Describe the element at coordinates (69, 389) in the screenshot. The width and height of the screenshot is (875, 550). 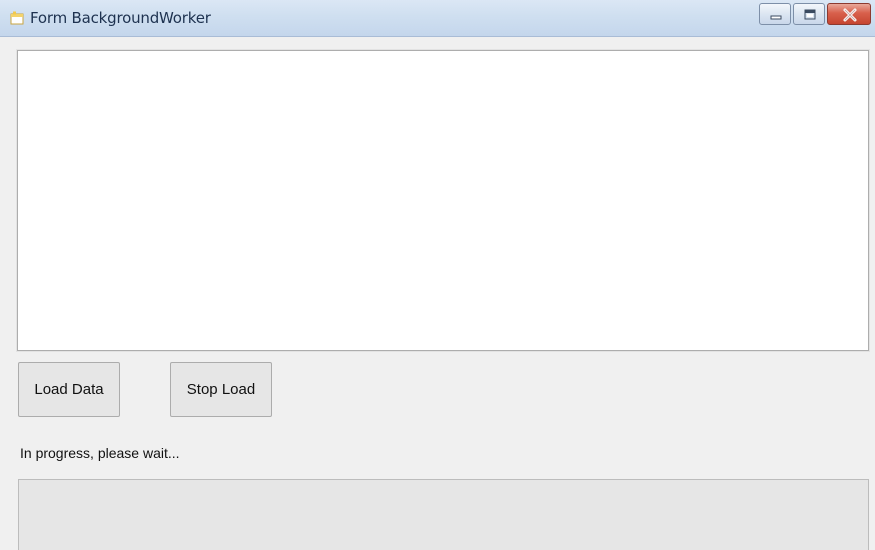
I see `load-data-button: Load Data` at that location.